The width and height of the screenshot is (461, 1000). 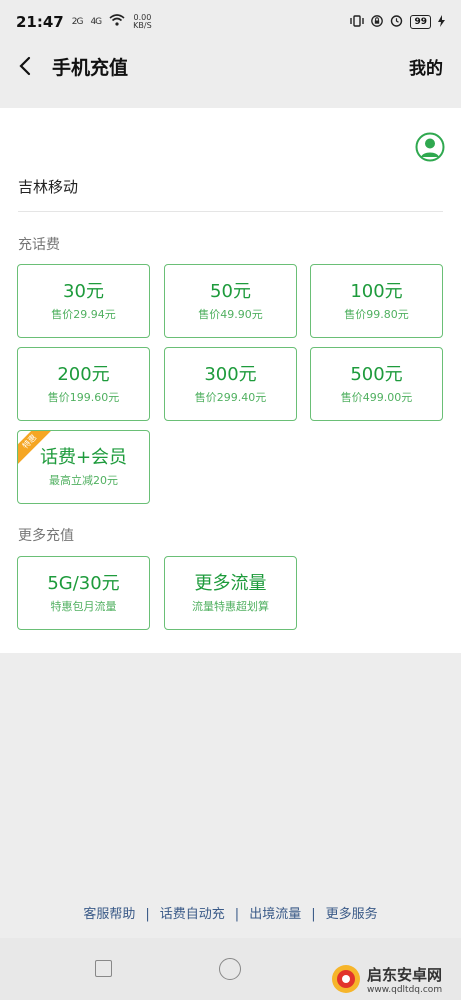 I want to click on more-option-data: 更多流量 流量特惠超划算, so click(x=230, y=593).